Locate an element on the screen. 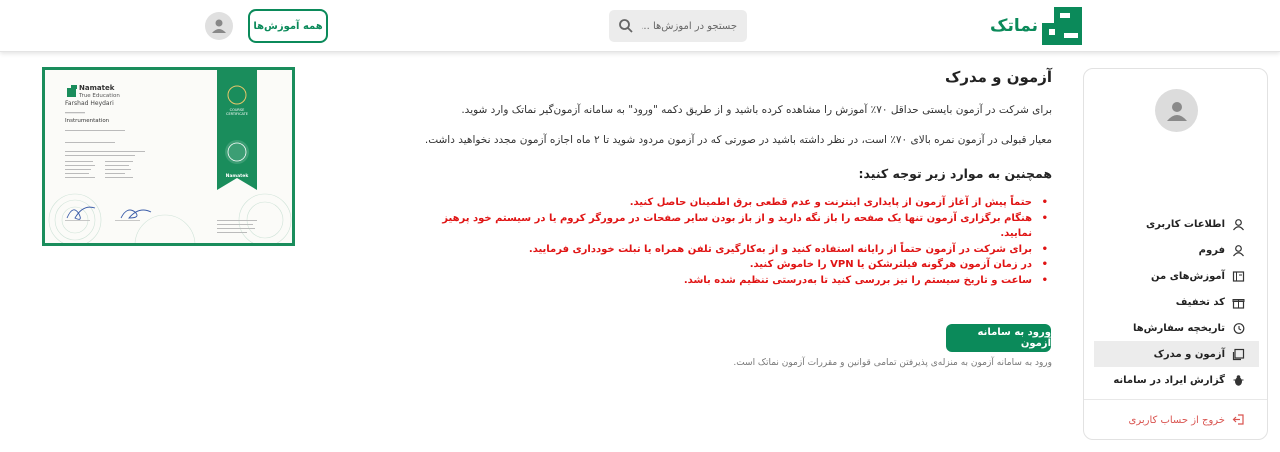  sidebar-item-my-courses: آموزش‌های من is located at coordinates (1176, 276).